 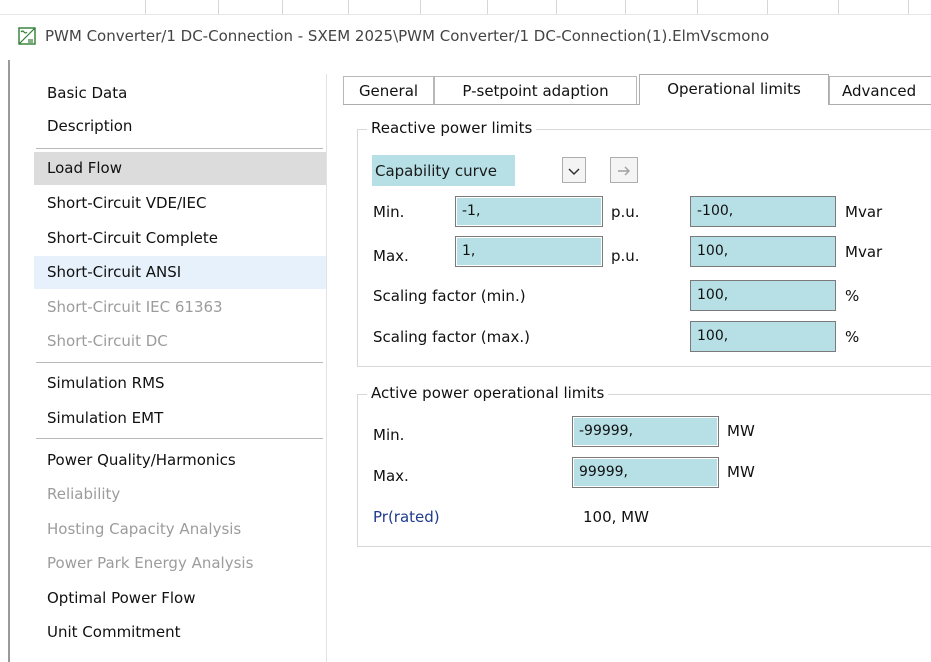 I want to click on sidebar-item-short-circuit-complete: Short-Circuit Complete, so click(x=180, y=238).